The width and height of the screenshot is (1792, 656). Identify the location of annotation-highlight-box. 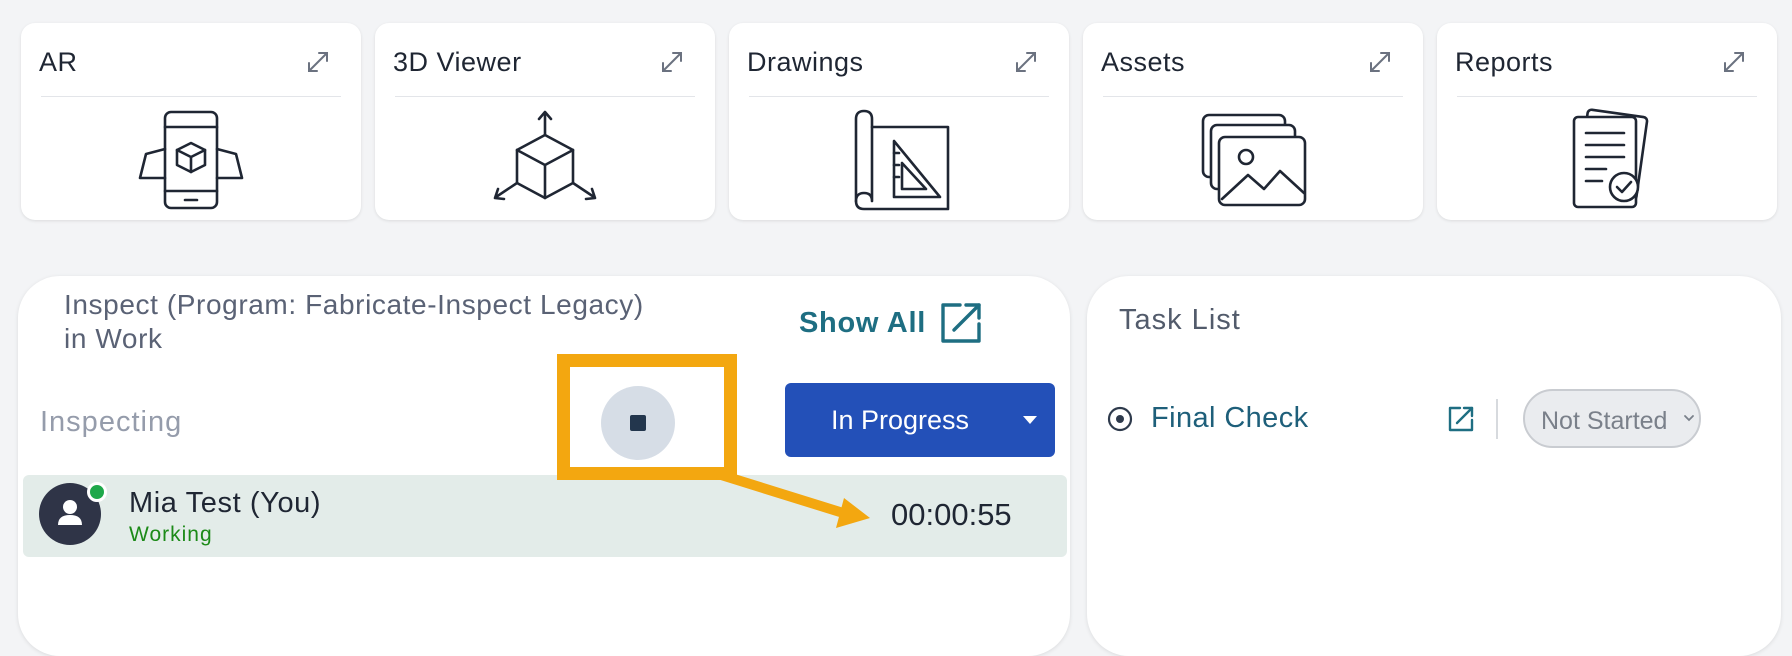
(647, 417).